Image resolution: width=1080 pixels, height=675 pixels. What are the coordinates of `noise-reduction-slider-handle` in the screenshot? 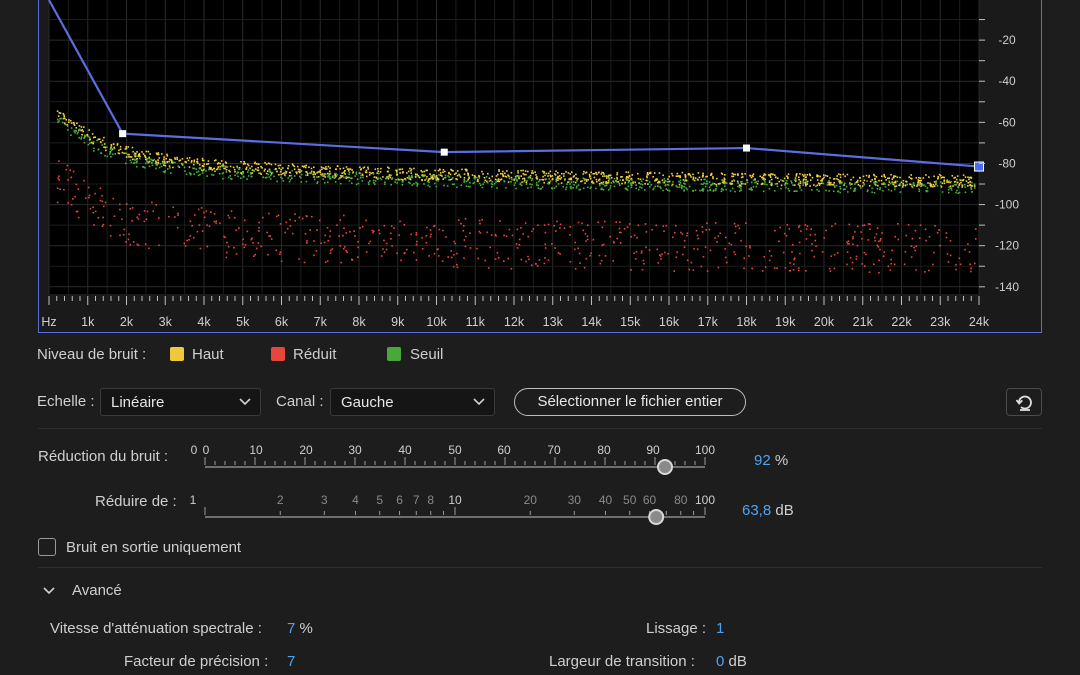 It's located at (665, 467).